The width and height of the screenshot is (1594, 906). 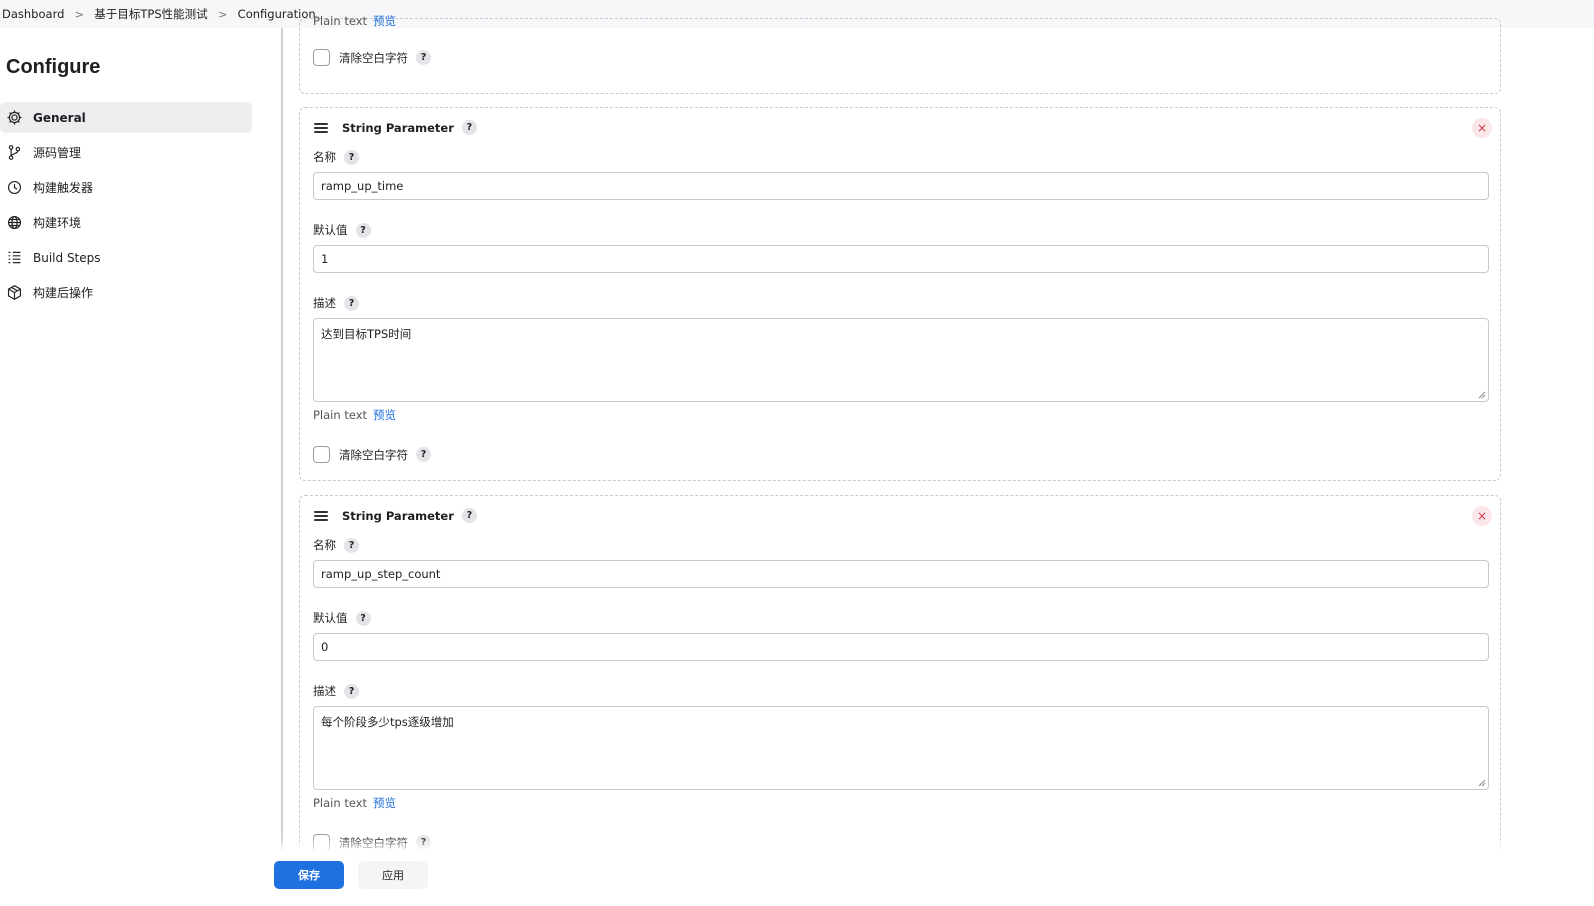 What do you see at coordinates (126, 222) in the screenshot?
I see `sidebar-item-environment: 构建环境` at bounding box center [126, 222].